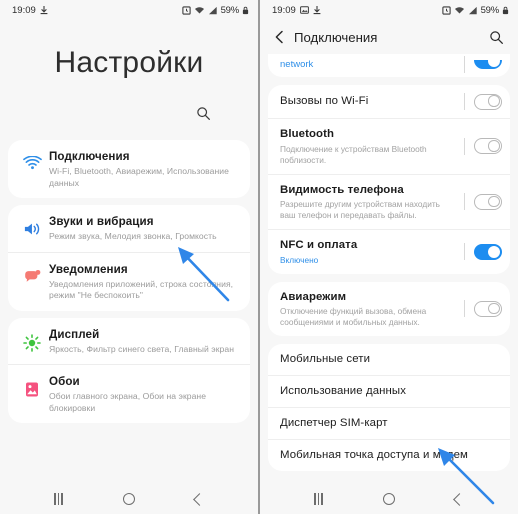 The width and height of the screenshot is (518, 514). I want to click on status-bar-right: 19:09 59%, so click(389, 10).